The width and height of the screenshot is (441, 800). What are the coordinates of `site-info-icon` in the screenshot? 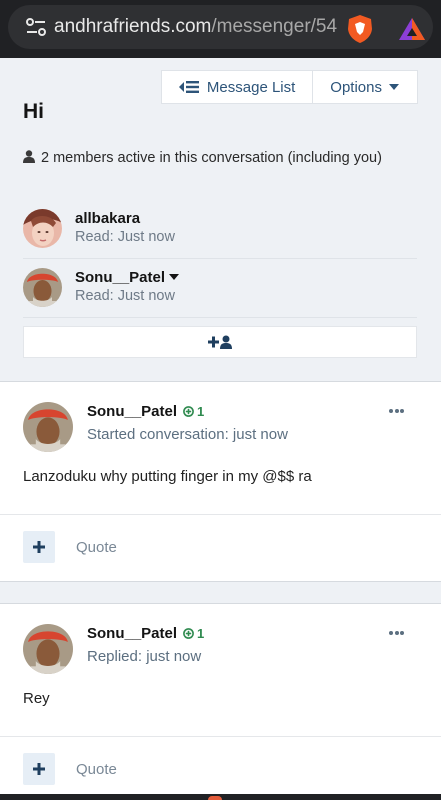 It's located at (36, 27).